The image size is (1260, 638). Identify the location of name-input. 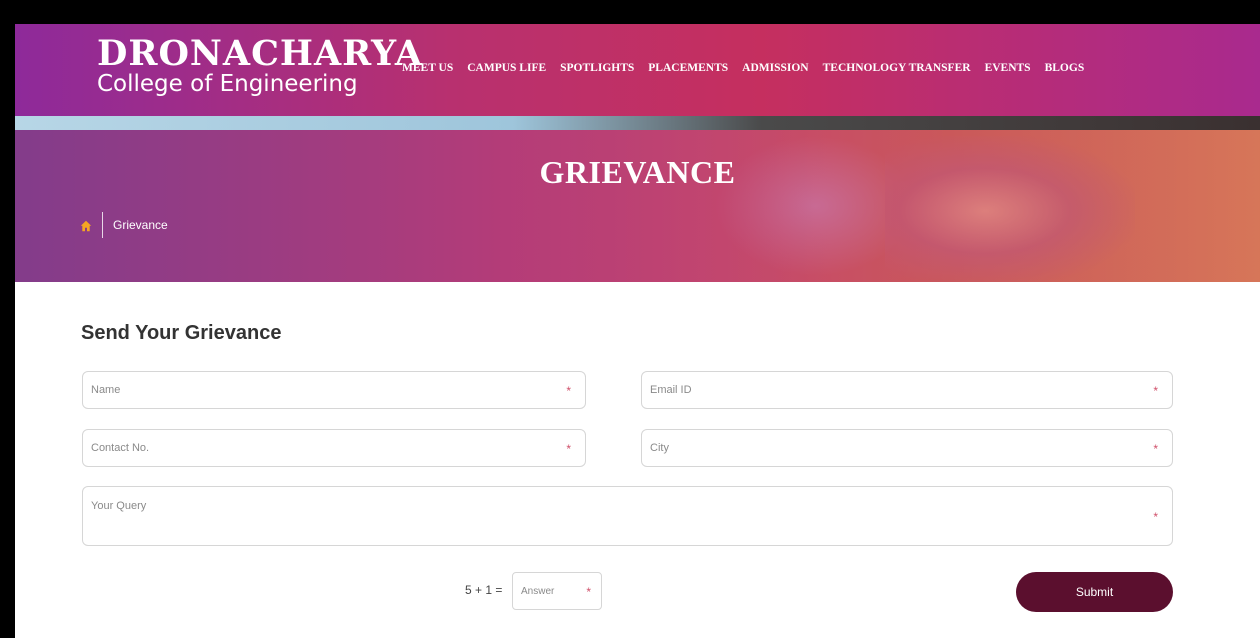
(334, 390).